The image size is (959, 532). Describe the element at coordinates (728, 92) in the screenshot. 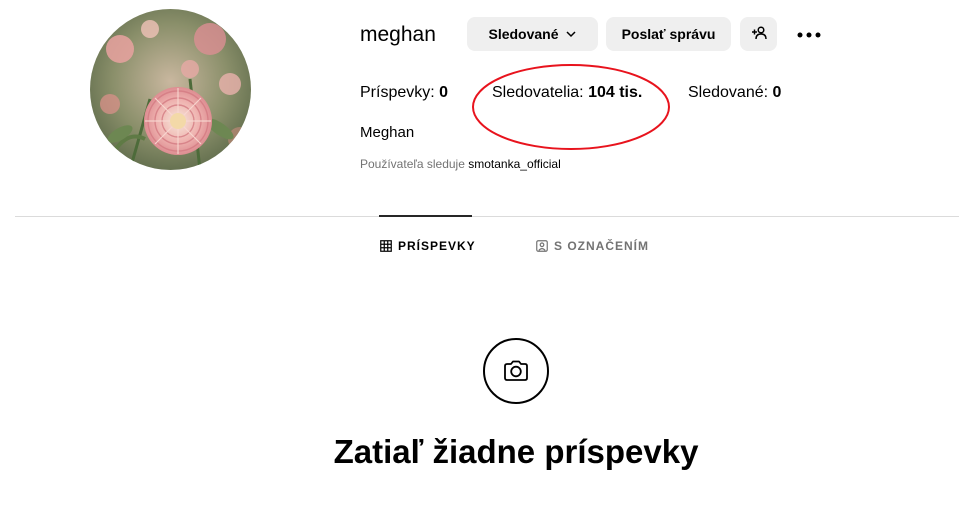

I see `following-label: Sledované:` at that location.